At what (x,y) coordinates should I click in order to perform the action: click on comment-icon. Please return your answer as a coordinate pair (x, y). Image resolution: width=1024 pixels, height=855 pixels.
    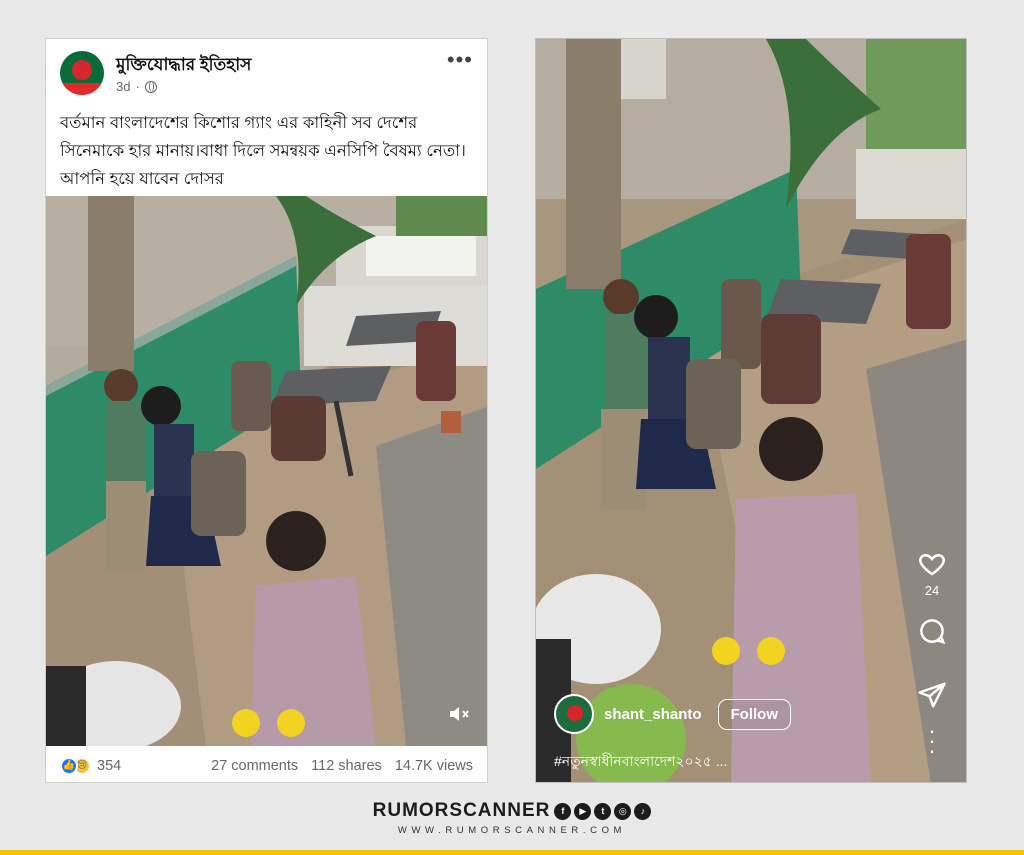
    Looking at the image, I should click on (932, 631).